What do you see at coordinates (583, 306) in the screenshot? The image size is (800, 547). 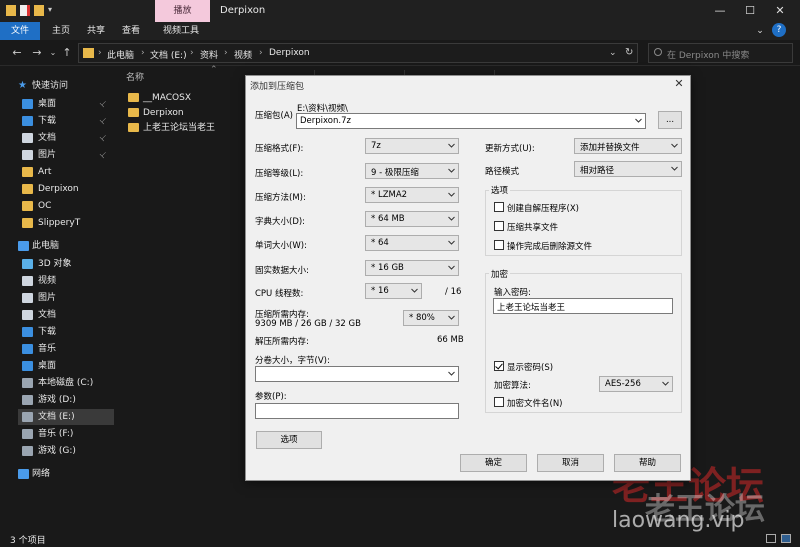 I see `password-input: 上老王论坛当老王` at bounding box center [583, 306].